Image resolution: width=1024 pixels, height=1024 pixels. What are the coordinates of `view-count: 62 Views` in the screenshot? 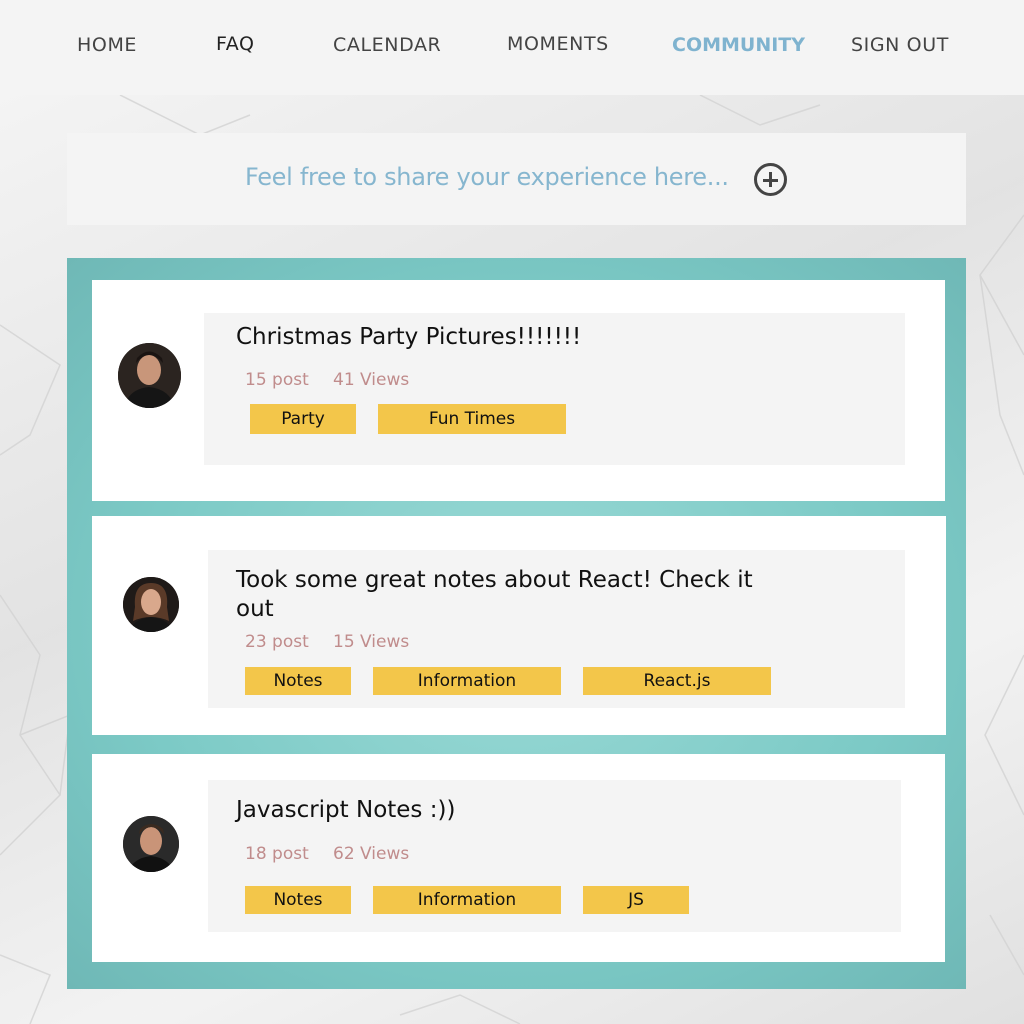 It's located at (371, 854).